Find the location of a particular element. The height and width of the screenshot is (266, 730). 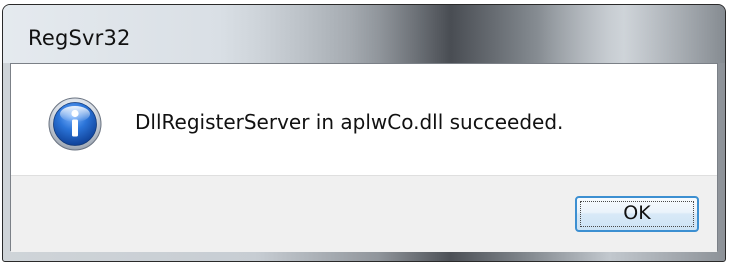

ok-button: OK is located at coordinates (637, 214).